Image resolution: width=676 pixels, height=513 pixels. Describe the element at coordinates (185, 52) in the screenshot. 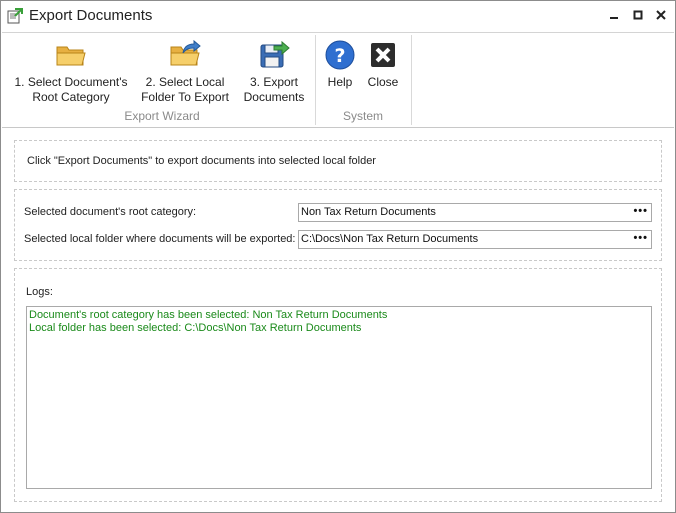

I see `folder-export-icon` at that location.